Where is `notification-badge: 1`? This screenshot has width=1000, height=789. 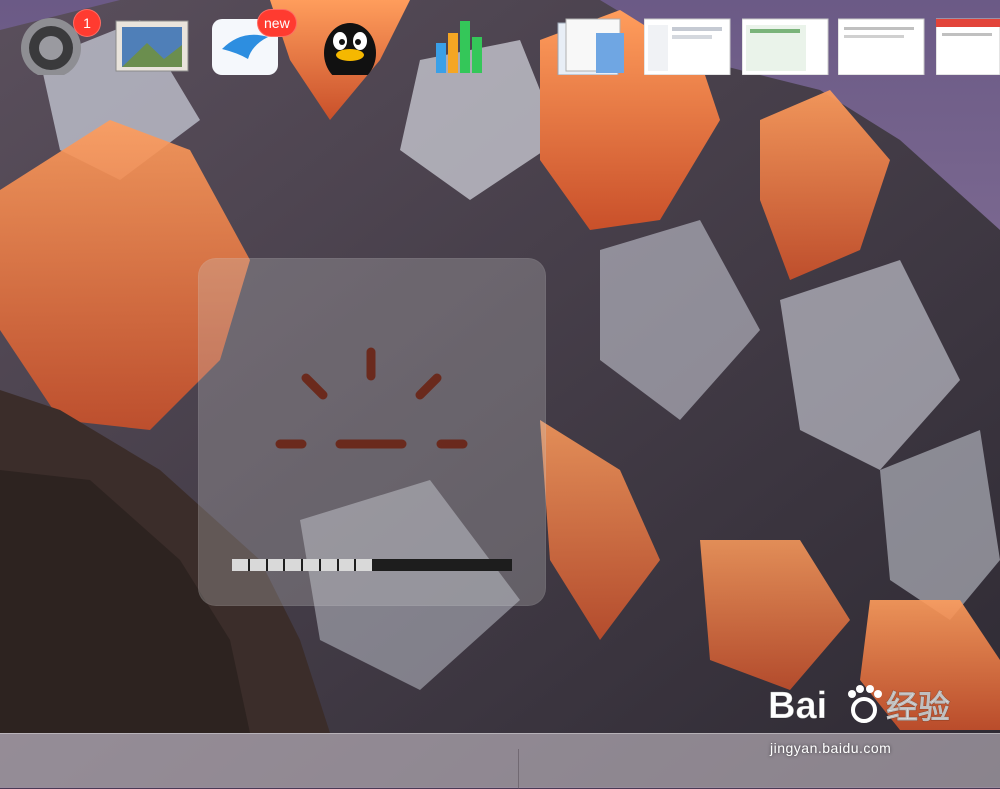
notification-badge: 1 is located at coordinates (87, 23).